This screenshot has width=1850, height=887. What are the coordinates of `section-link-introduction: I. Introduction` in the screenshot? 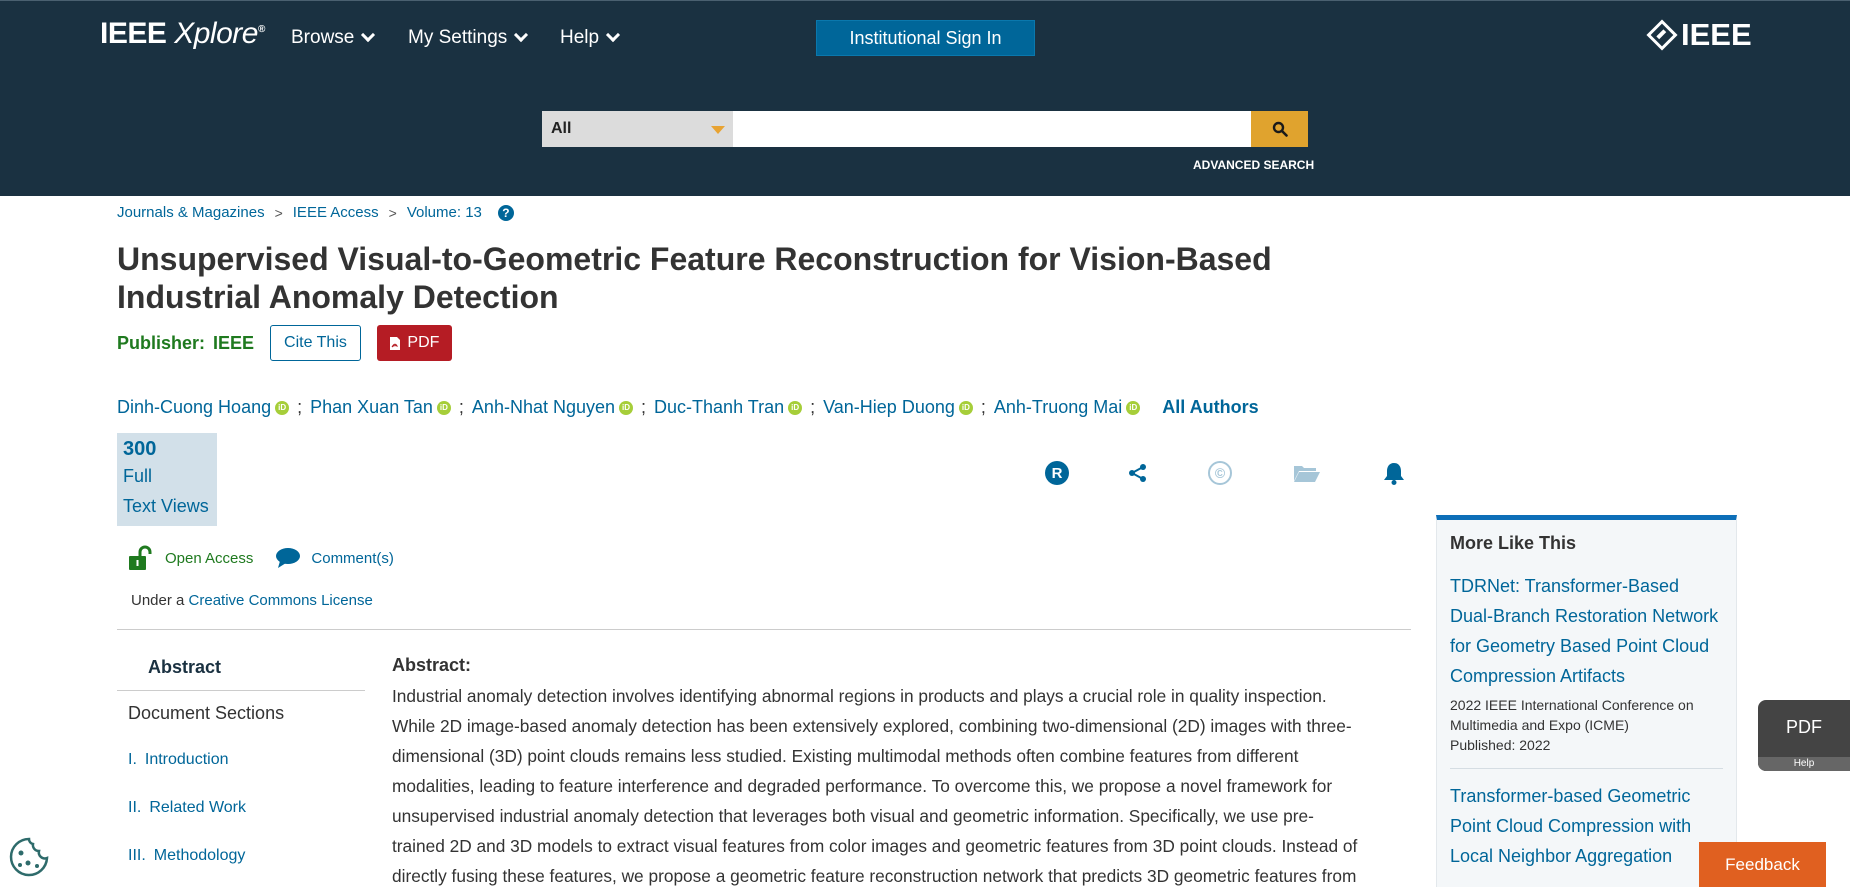 It's located at (178, 760).